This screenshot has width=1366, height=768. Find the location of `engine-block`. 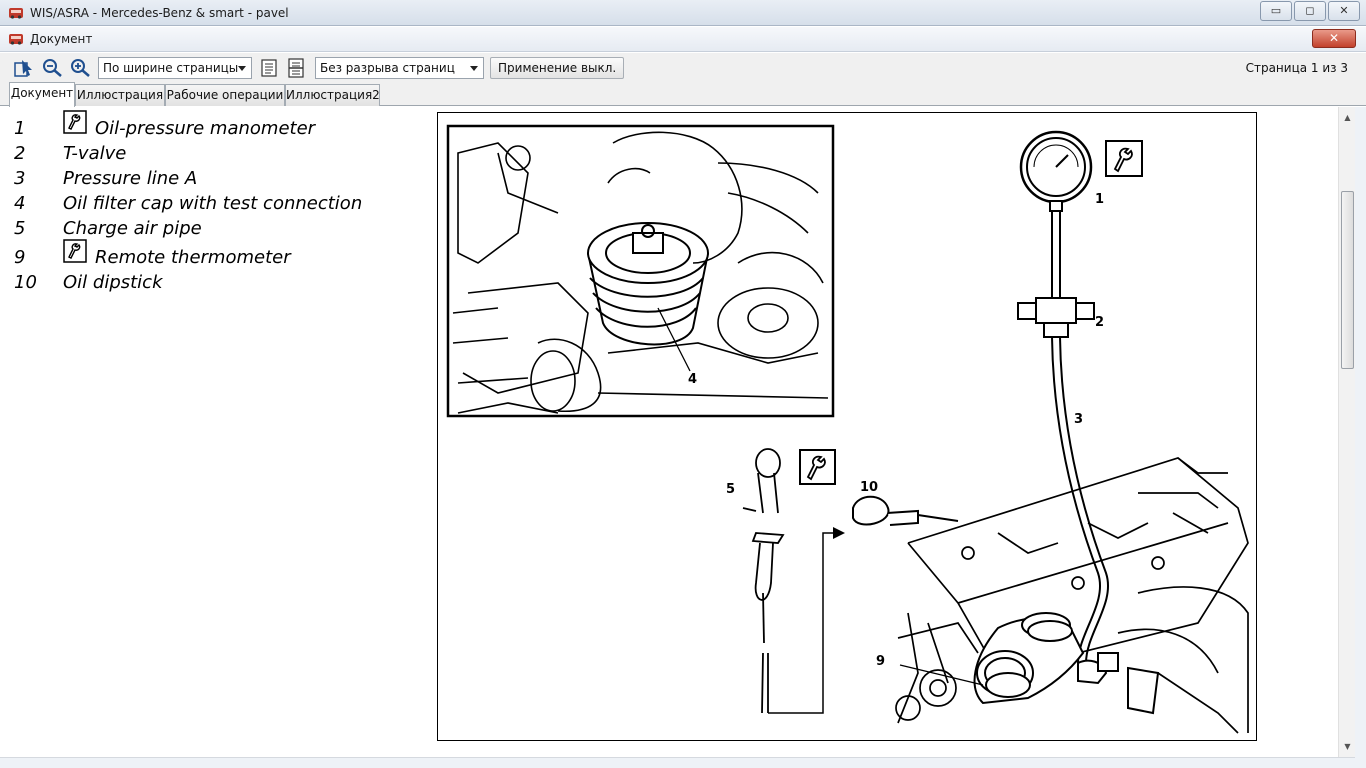

engine-block is located at coordinates (1072, 595).